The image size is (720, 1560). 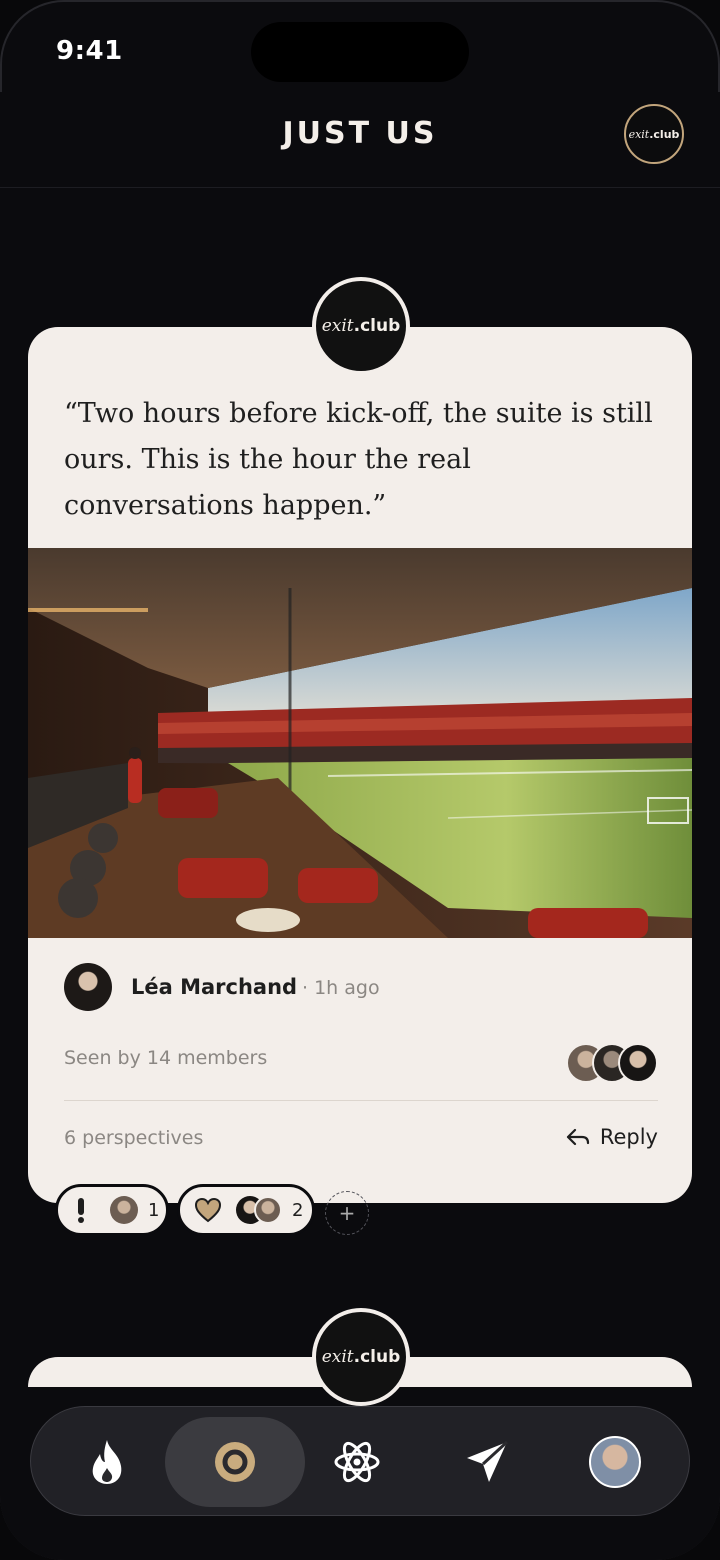 I want to click on card-divider, so click(x=361, y=1100).